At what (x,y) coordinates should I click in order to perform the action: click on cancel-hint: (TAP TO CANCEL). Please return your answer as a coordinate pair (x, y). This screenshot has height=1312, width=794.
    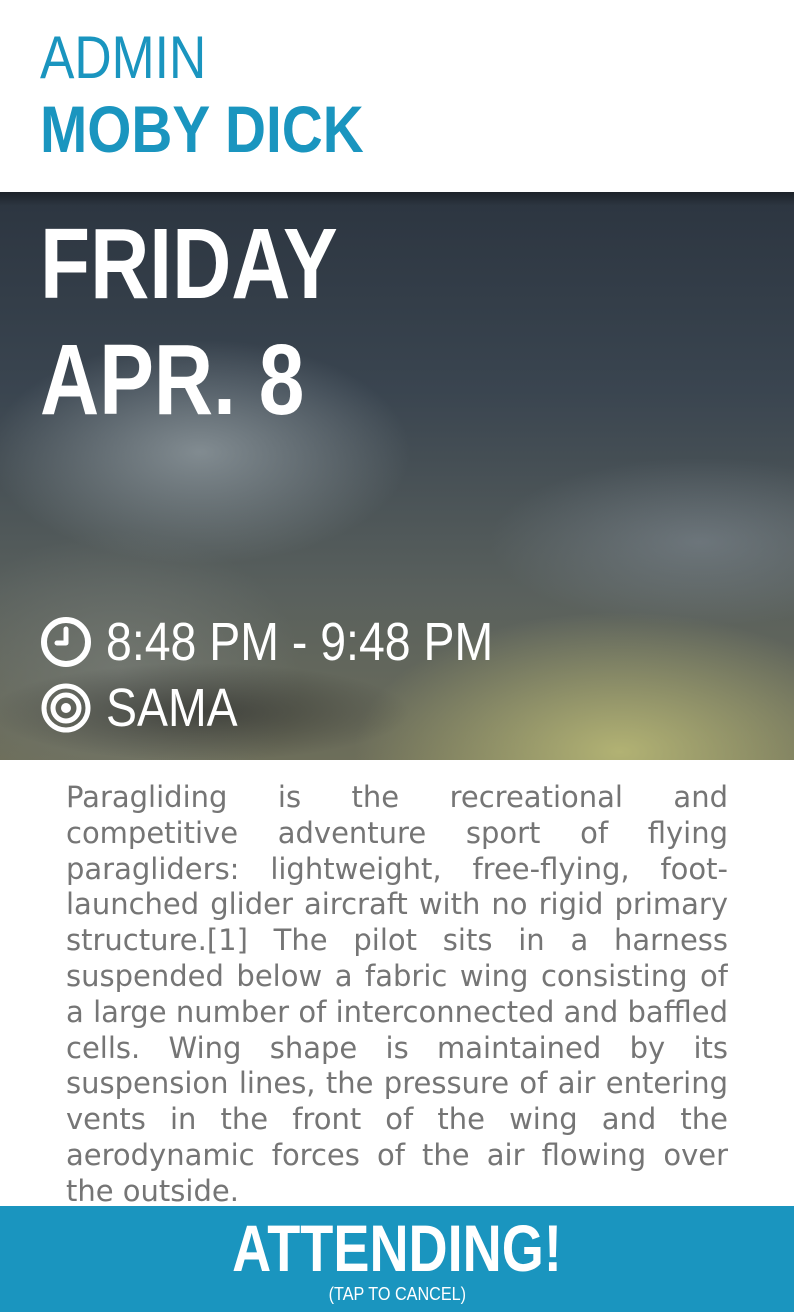
    Looking at the image, I should click on (397, 1294).